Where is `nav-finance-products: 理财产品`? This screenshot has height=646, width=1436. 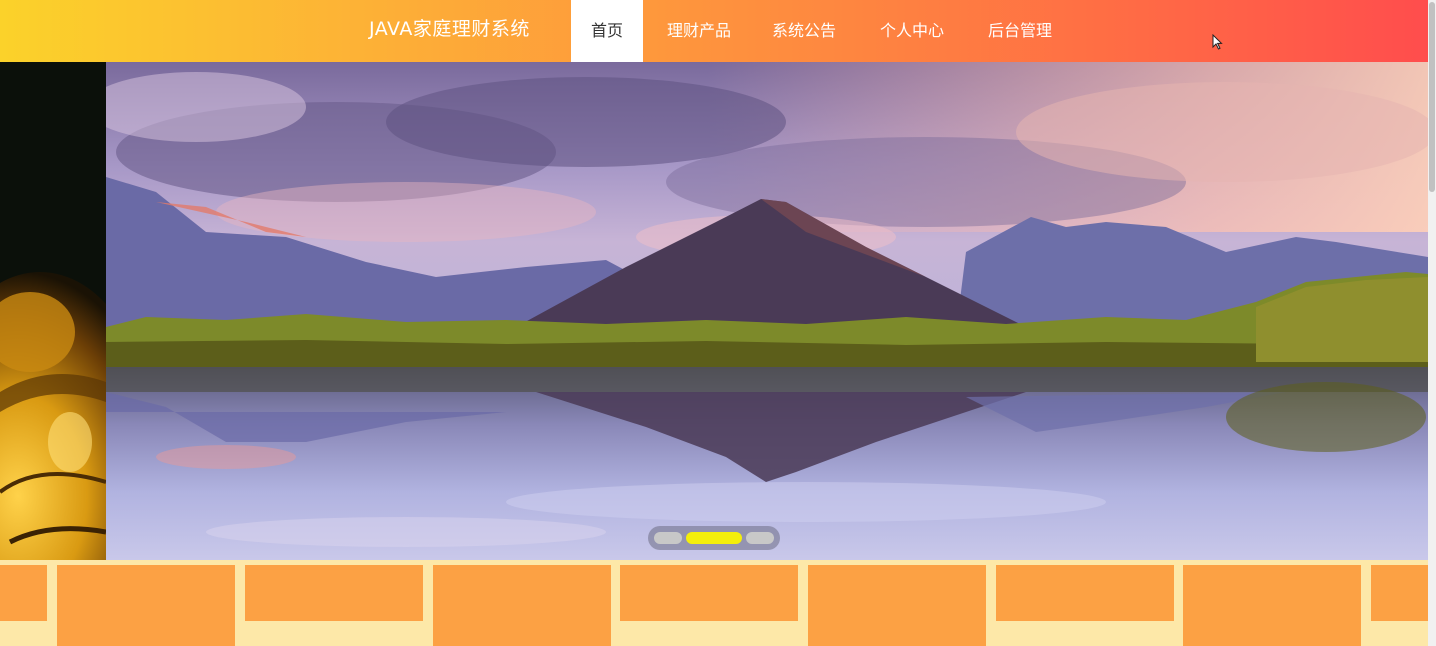 nav-finance-products: 理财产品 is located at coordinates (699, 31).